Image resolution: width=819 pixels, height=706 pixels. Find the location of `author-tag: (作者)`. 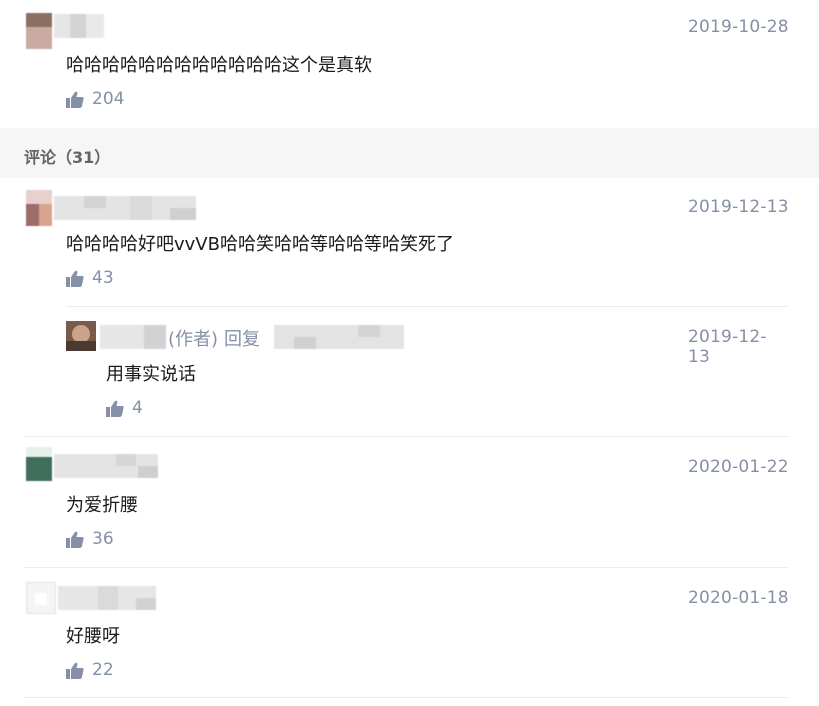

author-tag: (作者) is located at coordinates (193, 339).